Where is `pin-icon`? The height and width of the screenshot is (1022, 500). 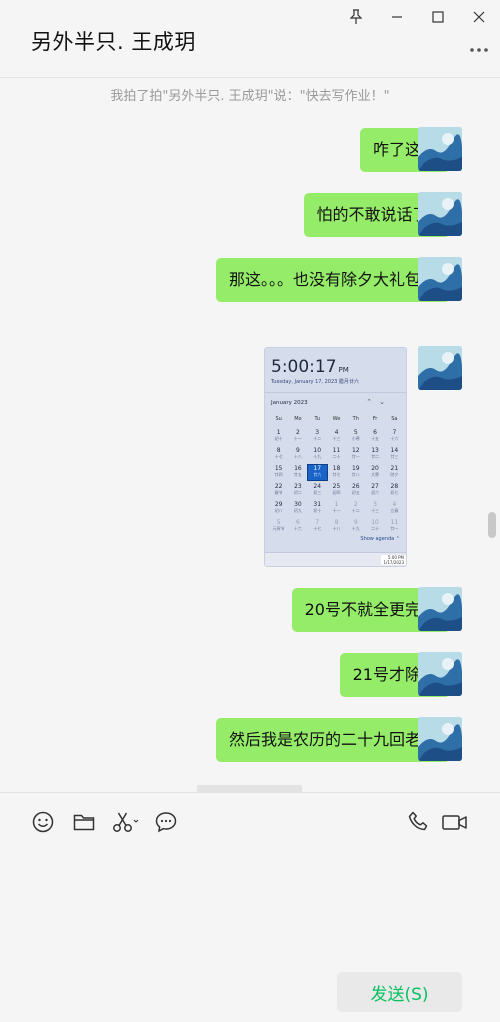 pin-icon is located at coordinates (356, 16).